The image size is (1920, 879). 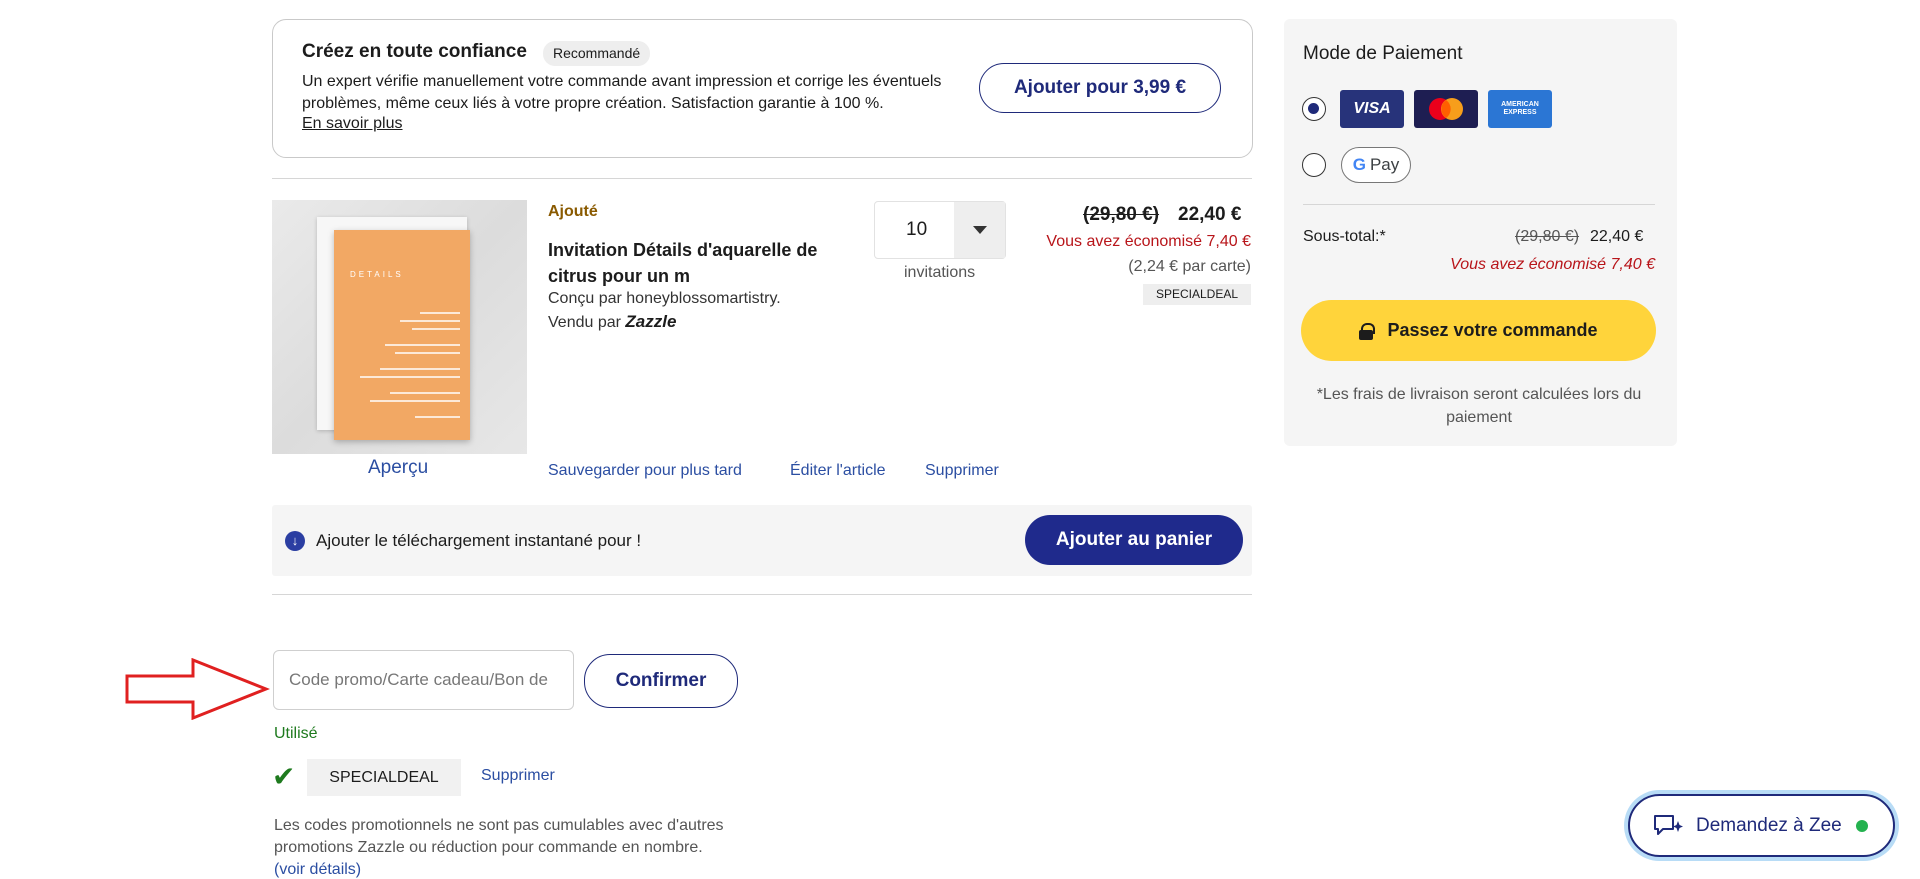 I want to click on promo-details-link: (voir détails), so click(x=317, y=869).